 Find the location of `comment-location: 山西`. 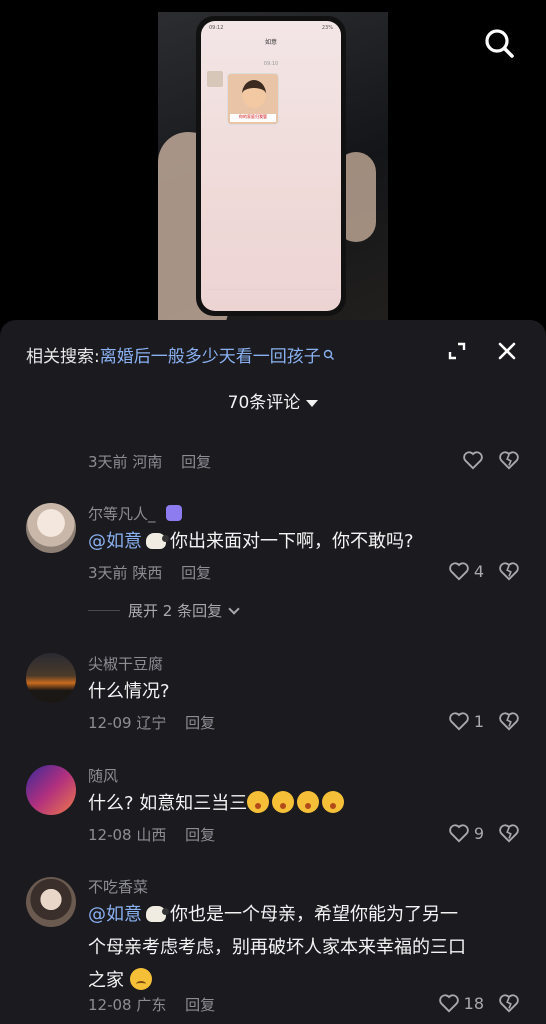

comment-location: 山西 is located at coordinates (151, 835).